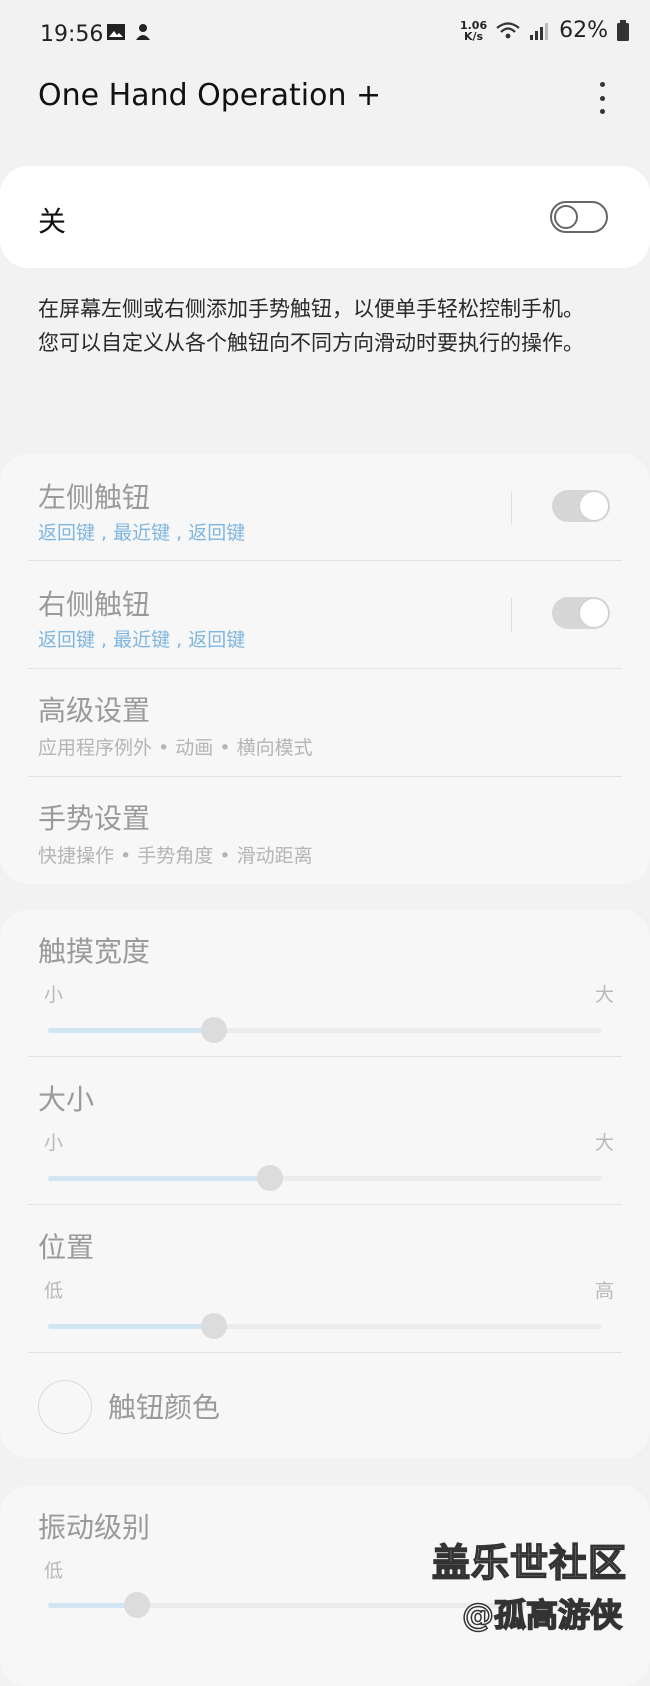  I want to click on left-handle-title: 左侧触钮, so click(94, 497).